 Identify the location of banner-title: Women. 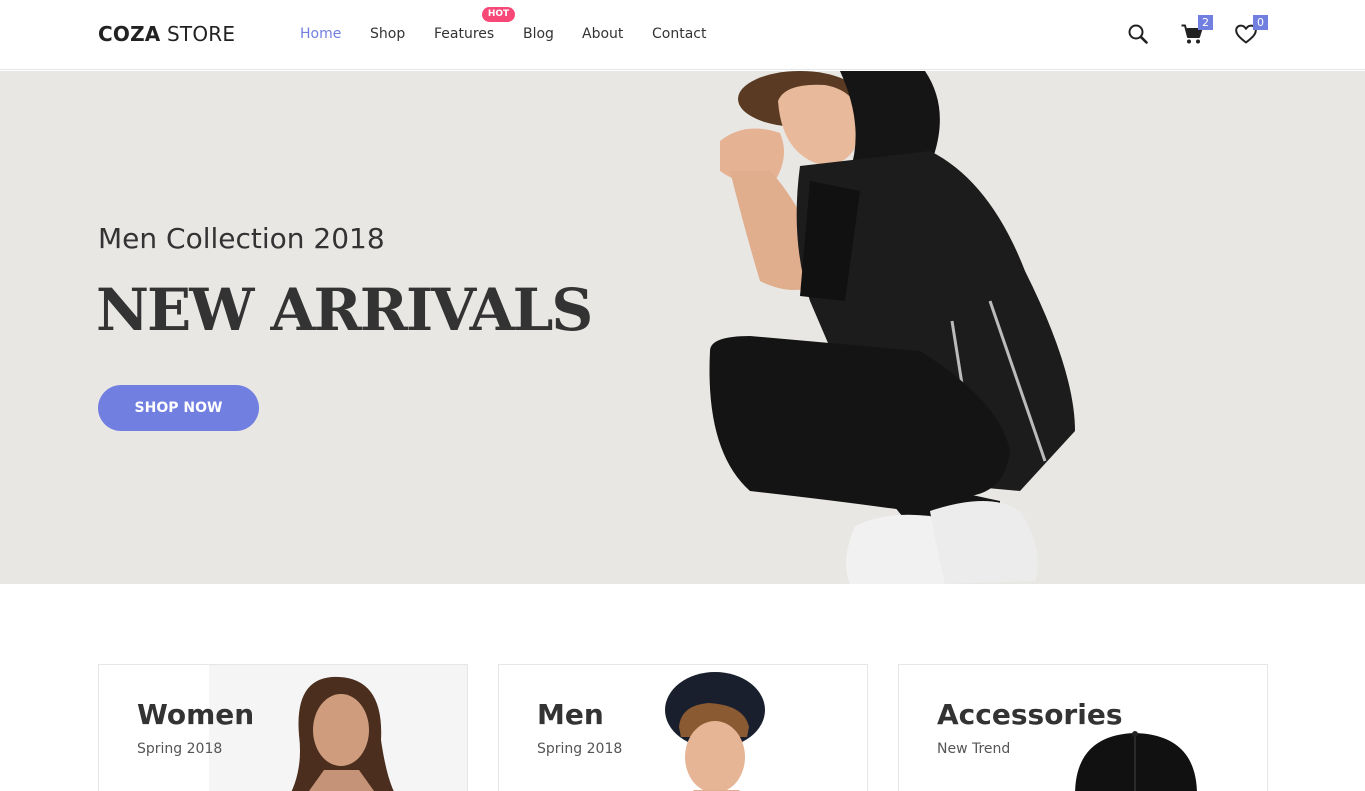
(196, 714).